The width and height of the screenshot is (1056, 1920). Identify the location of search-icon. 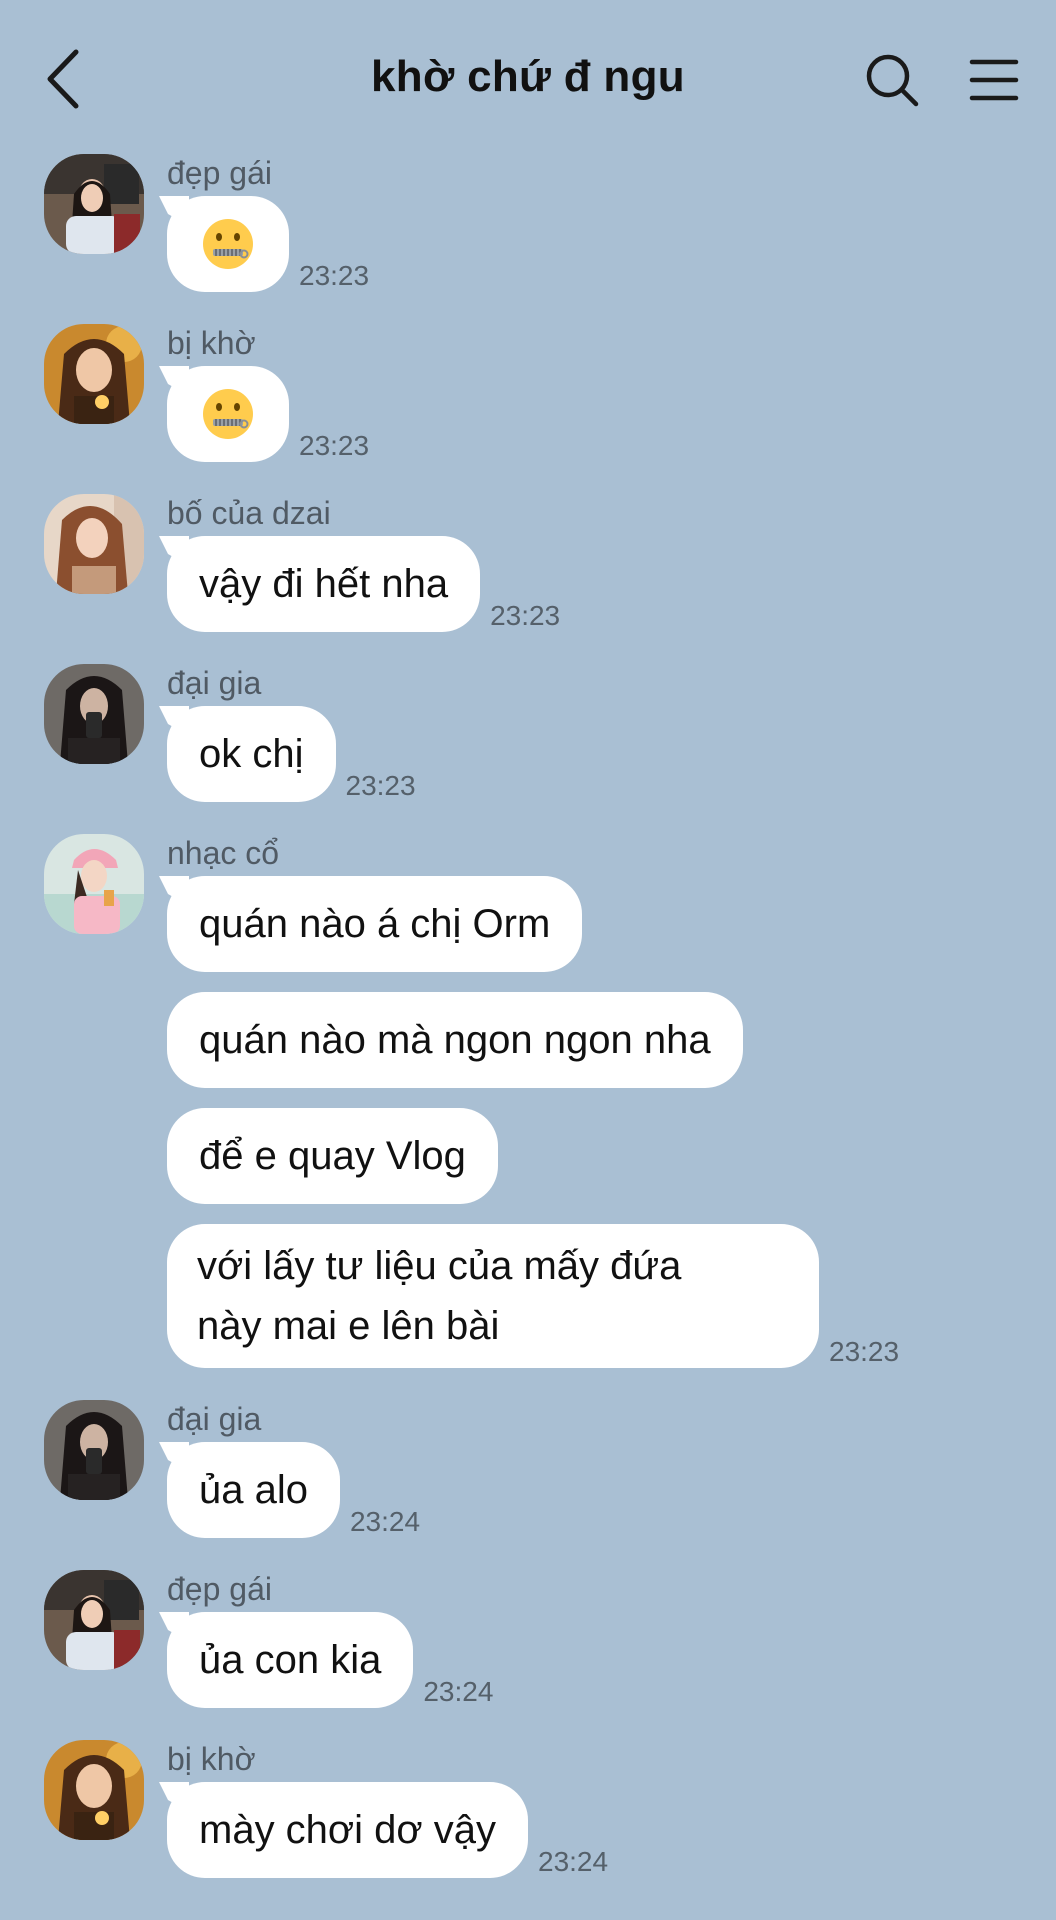
(892, 80).